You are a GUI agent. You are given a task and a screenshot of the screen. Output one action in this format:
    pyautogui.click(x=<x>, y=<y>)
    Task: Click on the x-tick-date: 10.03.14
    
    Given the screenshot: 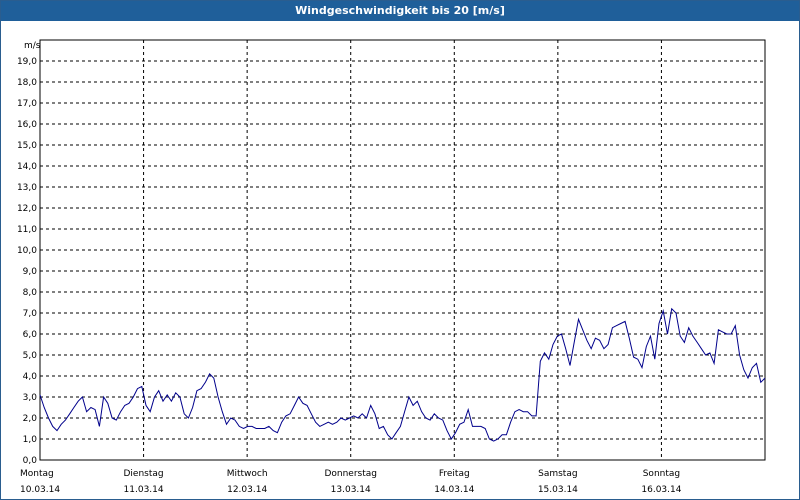 What is the action you would take?
    pyautogui.click(x=40, y=490)
    